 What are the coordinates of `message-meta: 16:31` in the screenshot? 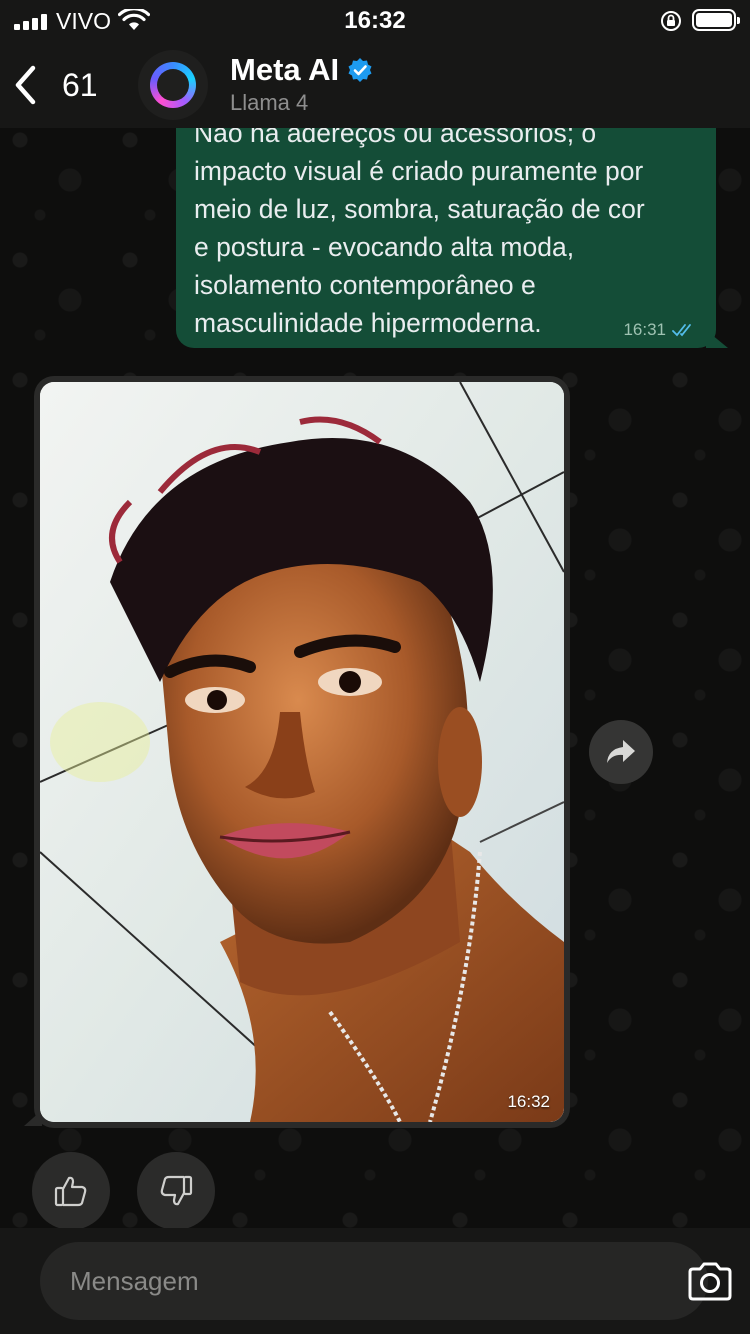 It's located at (659, 330).